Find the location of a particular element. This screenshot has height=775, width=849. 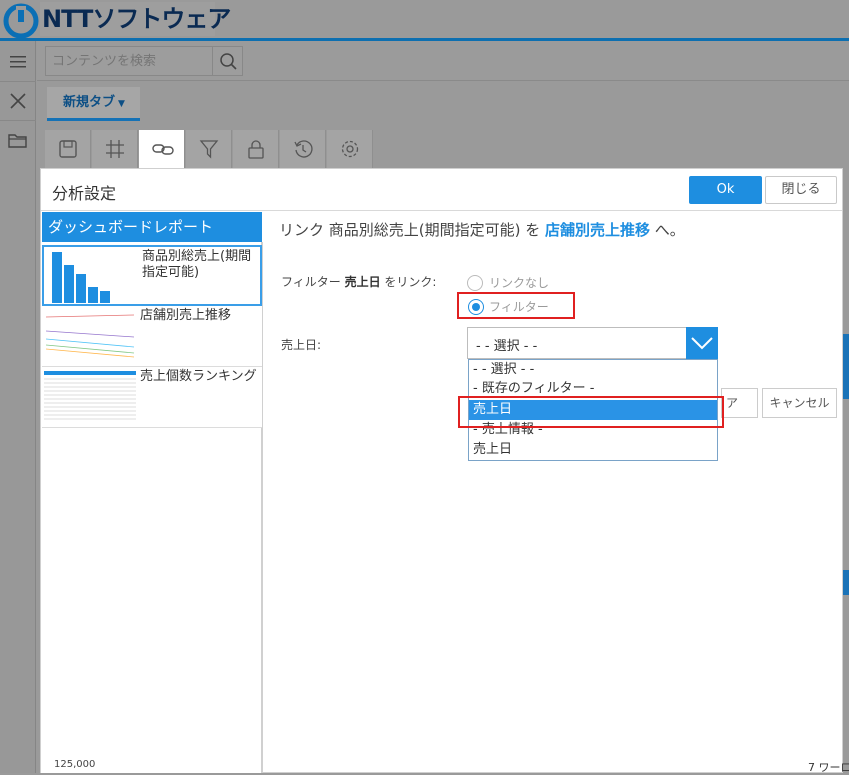

cancel-button: キャンセル is located at coordinates (799, 403).